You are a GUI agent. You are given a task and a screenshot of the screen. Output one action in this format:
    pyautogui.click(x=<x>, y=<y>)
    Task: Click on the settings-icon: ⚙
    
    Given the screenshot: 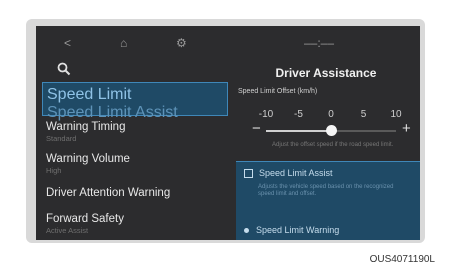 What is the action you would take?
    pyautogui.click(x=181, y=43)
    